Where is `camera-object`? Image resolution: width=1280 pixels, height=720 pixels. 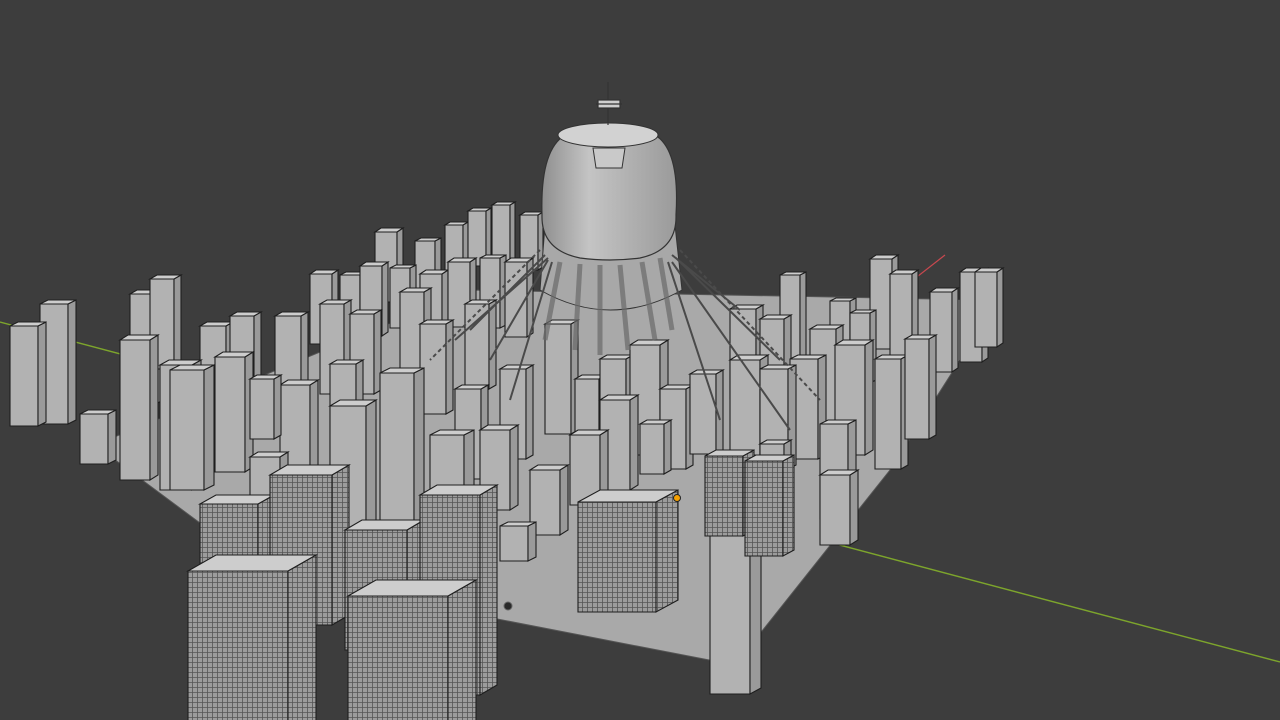 camera-object is located at coordinates (508, 606).